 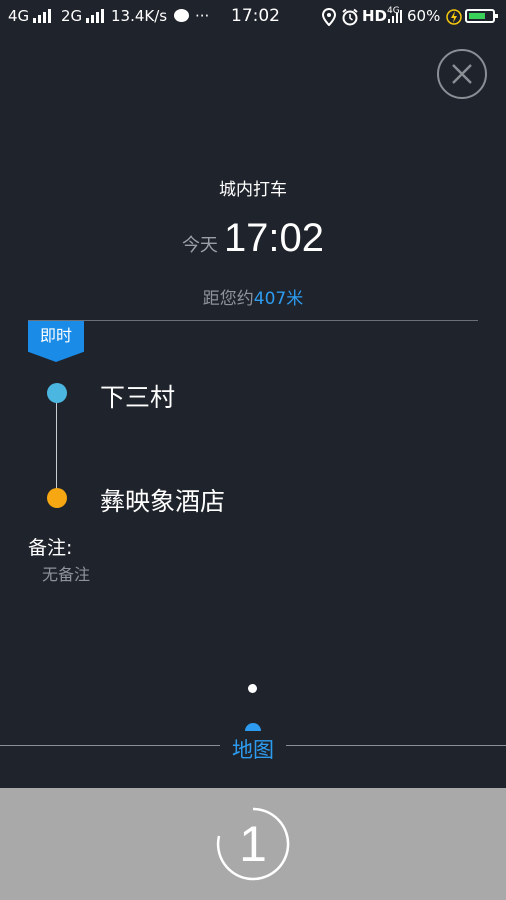 I want to click on page-title: 城内打车, so click(x=253, y=190).